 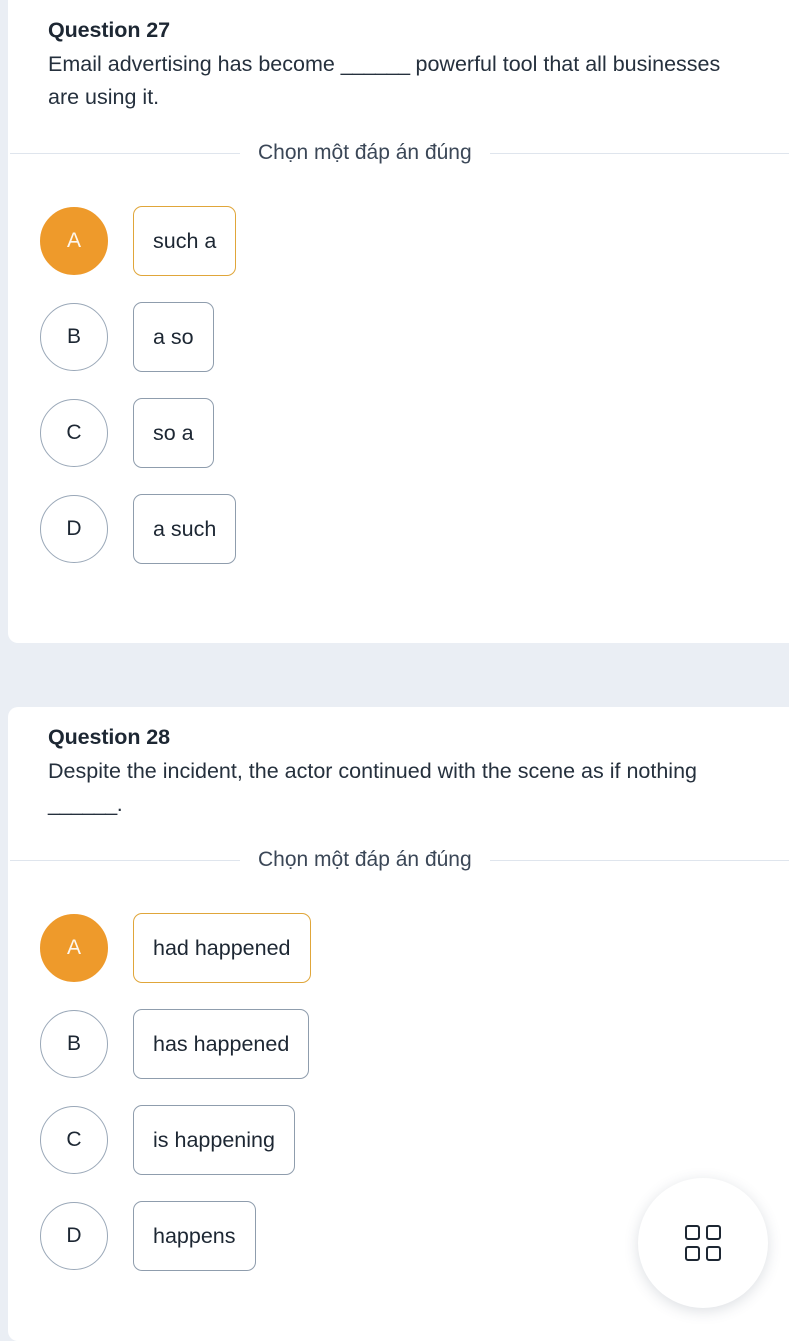 I want to click on option-row-a: A had happened, so click(x=414, y=948).